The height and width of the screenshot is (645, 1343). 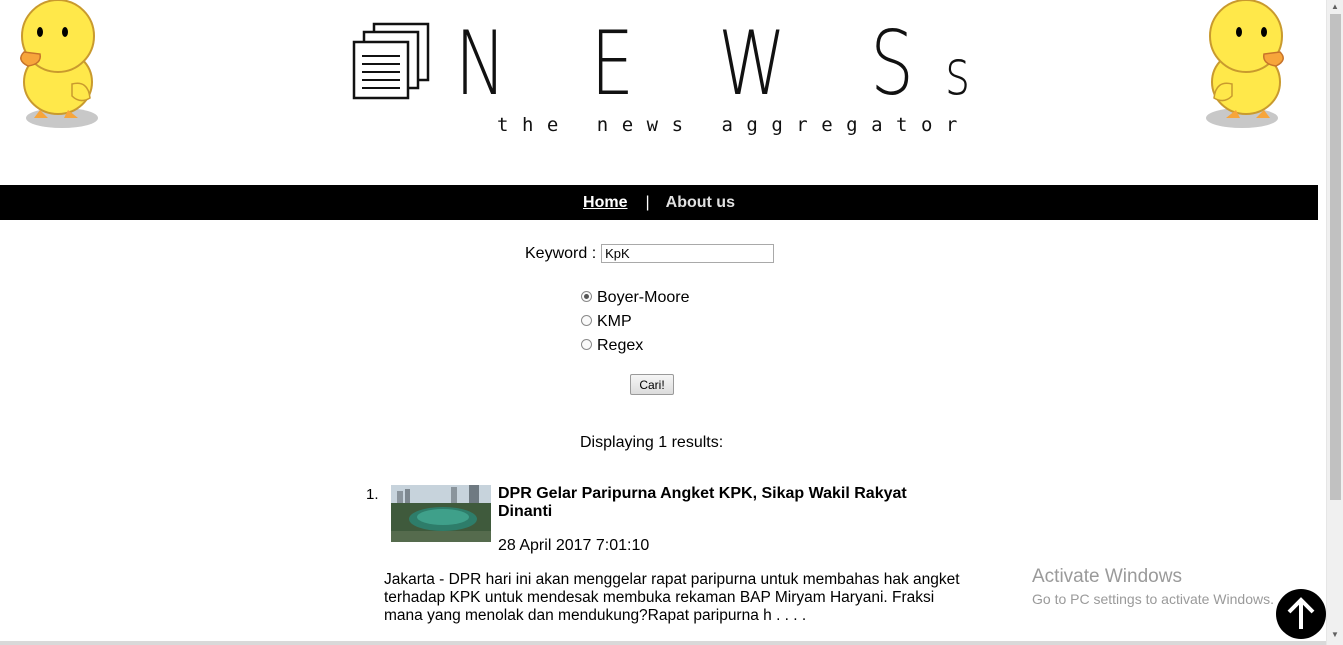 What do you see at coordinates (663, 643) in the screenshot?
I see `bottom-divider` at bounding box center [663, 643].